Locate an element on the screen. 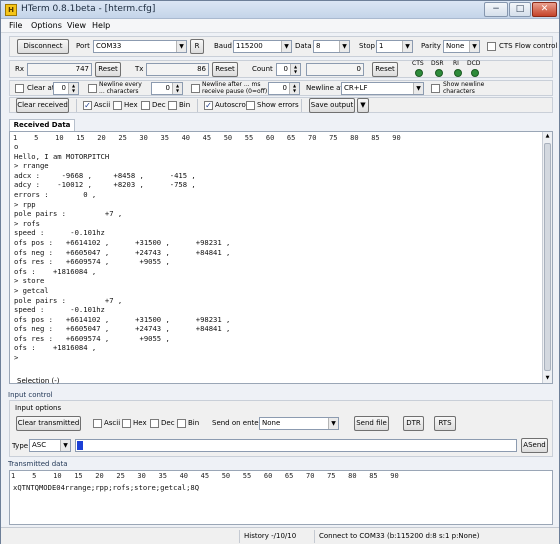 The image size is (560, 544). rts-button: RTS is located at coordinates (445, 423).